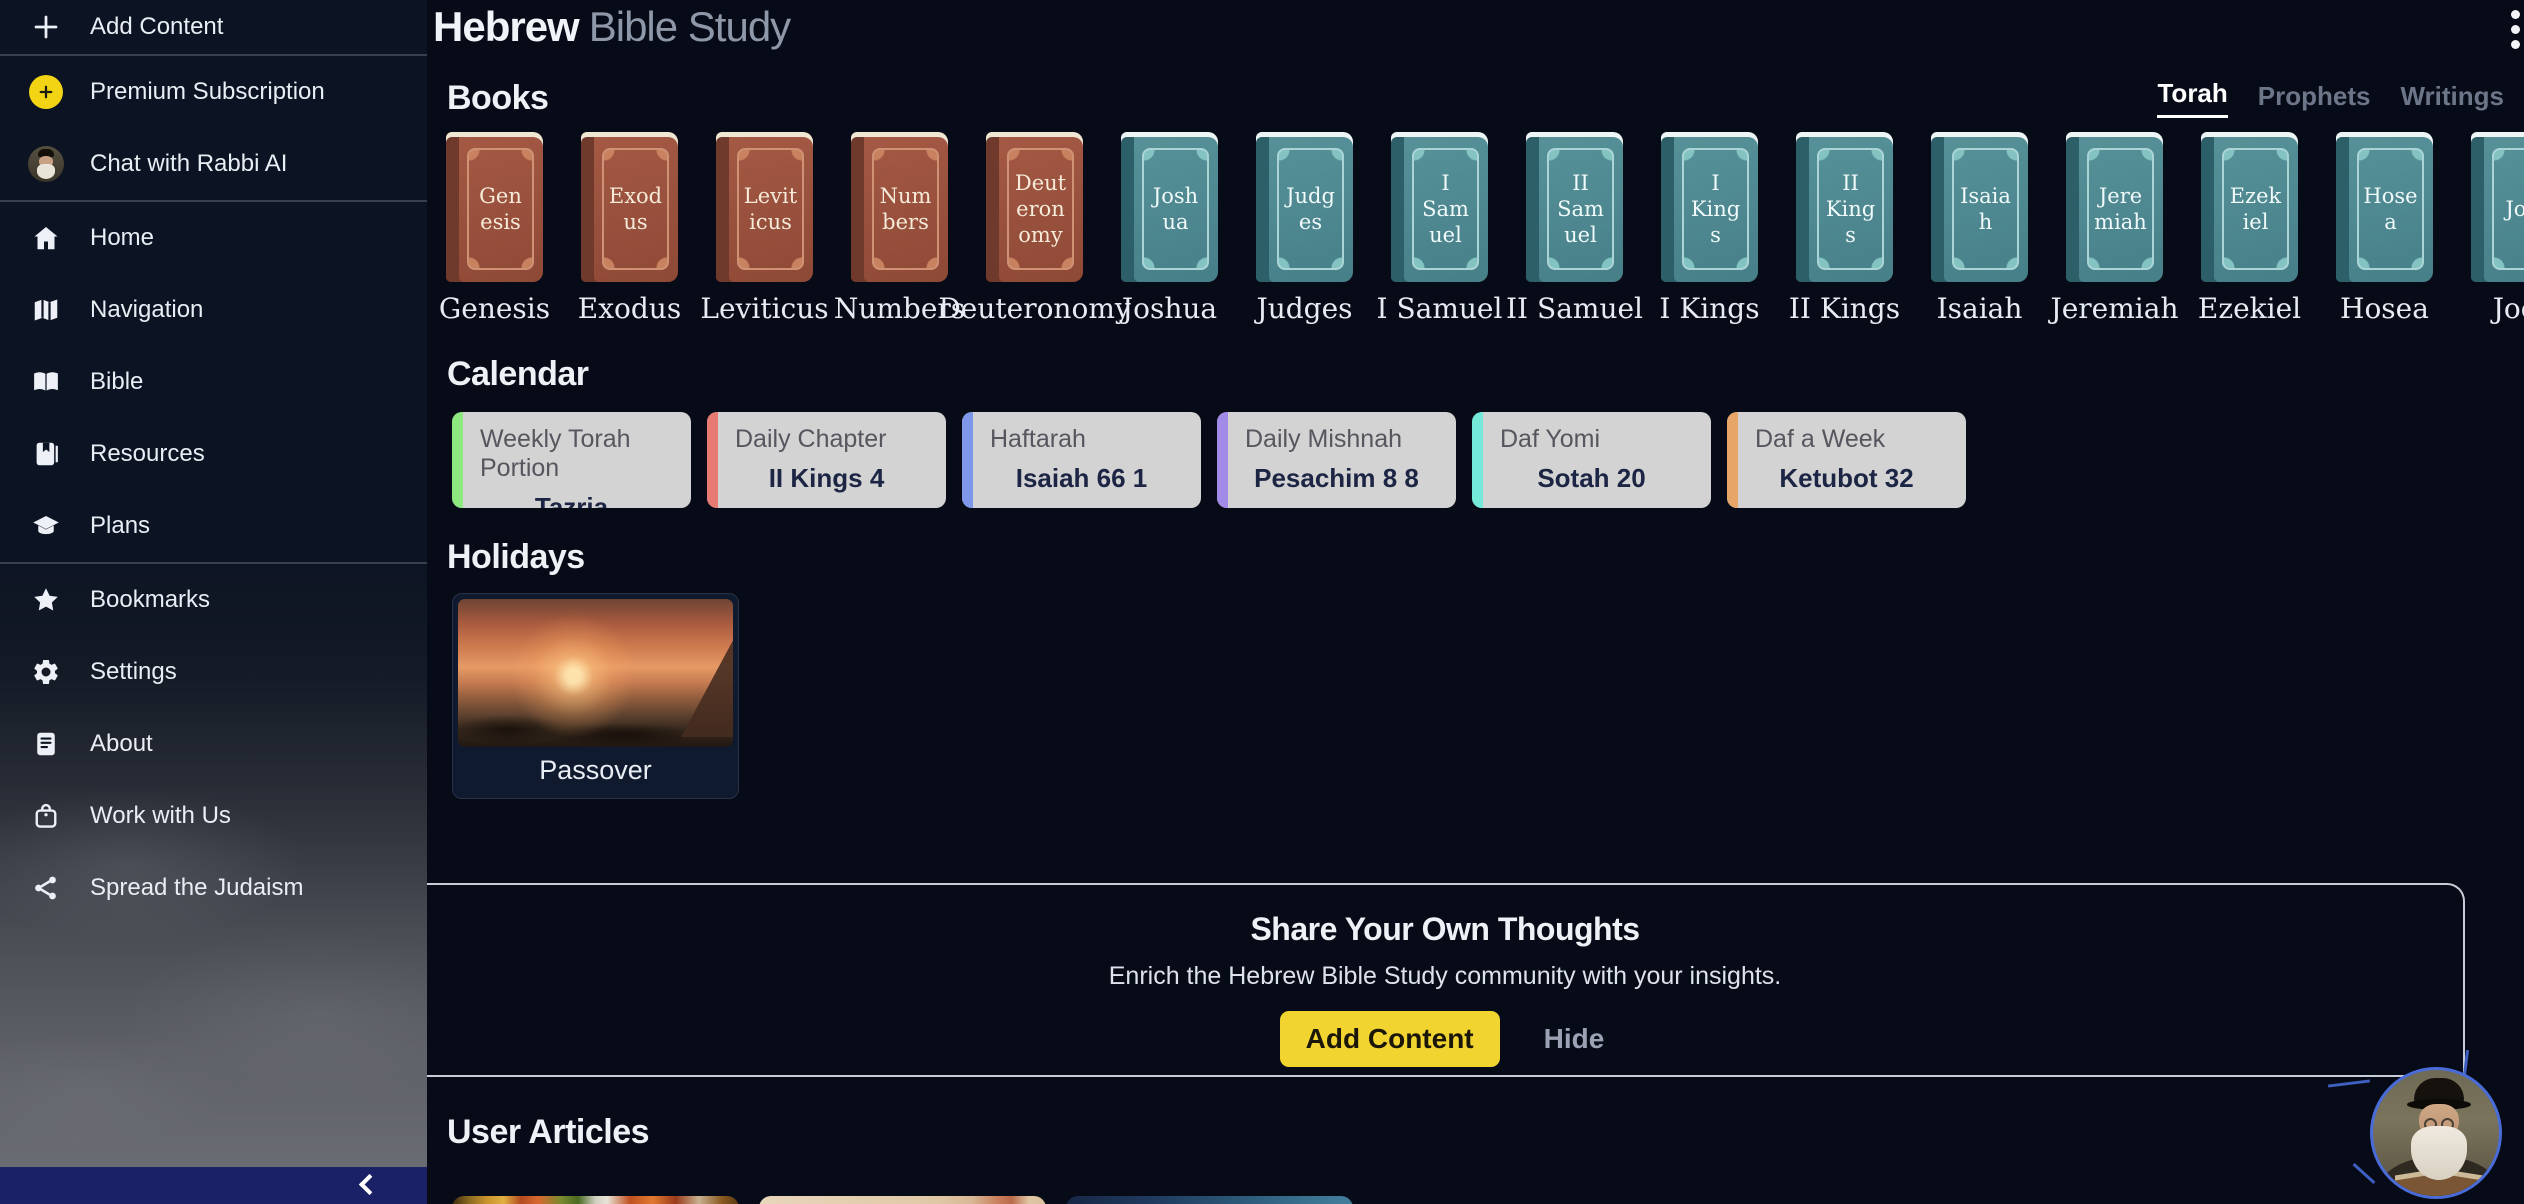 Image resolution: width=2524 pixels, height=1204 pixels. What do you see at coordinates (46, 310) in the screenshot?
I see `map-icon` at bounding box center [46, 310].